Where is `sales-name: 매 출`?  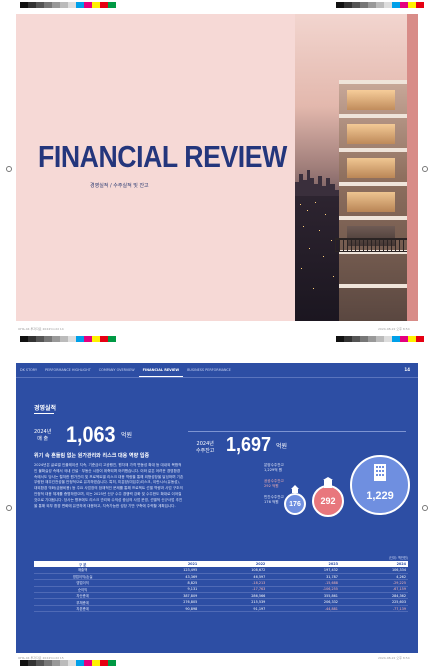 sales-name: 매 출 is located at coordinates (43, 438).